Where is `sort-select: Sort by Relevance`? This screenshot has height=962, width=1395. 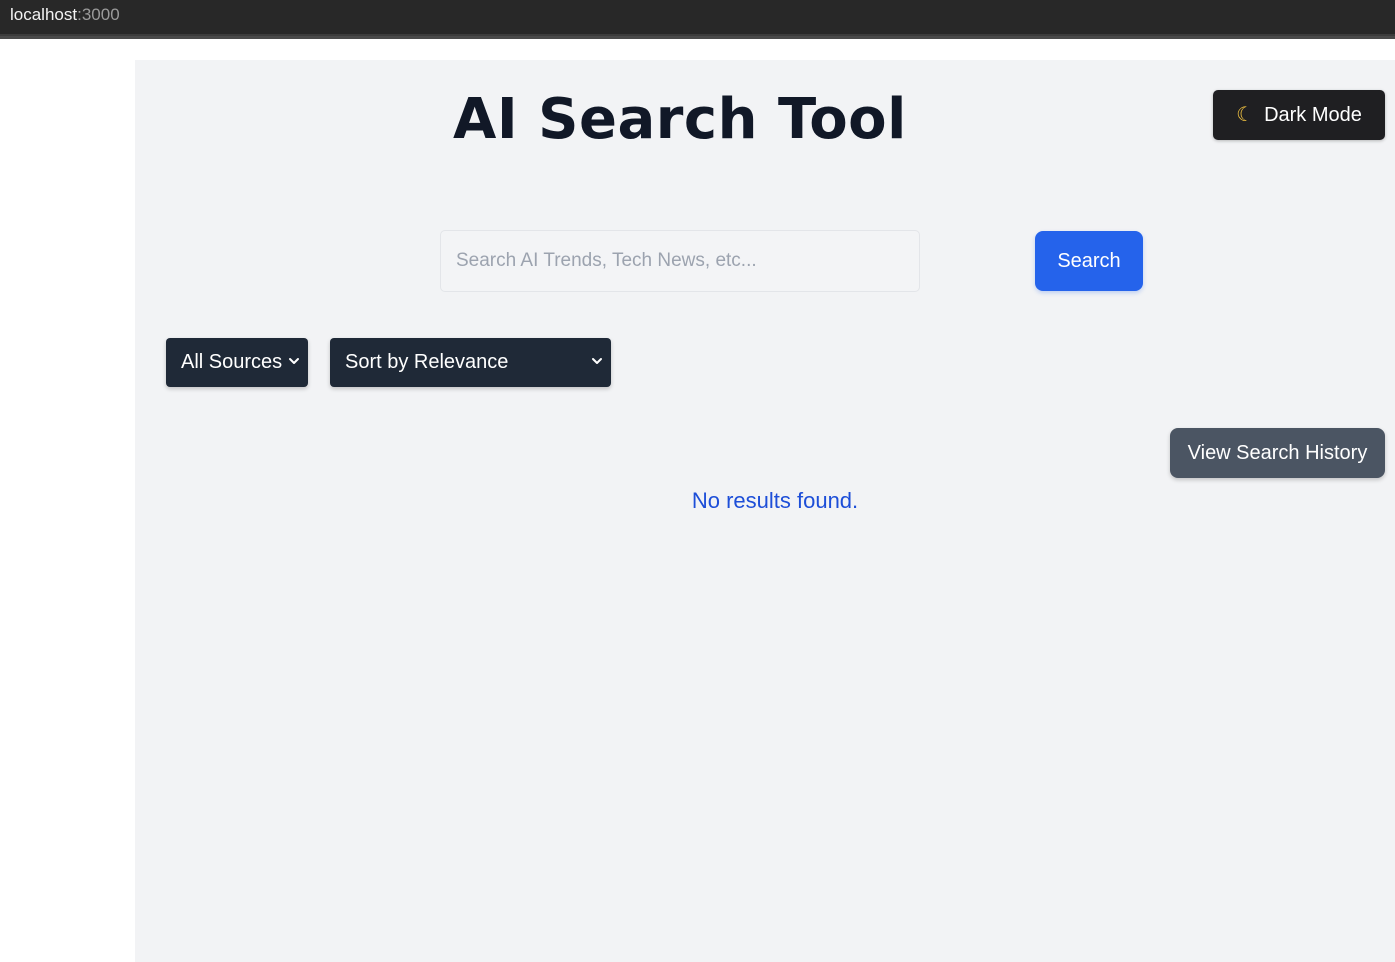
sort-select: Sort by Relevance is located at coordinates (470, 362).